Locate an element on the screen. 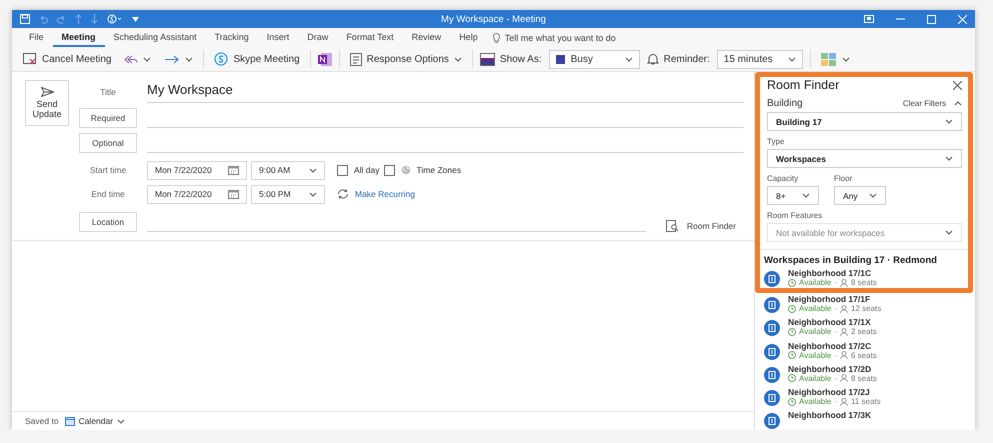  search-field: Tell me what you want to do is located at coordinates (560, 37).